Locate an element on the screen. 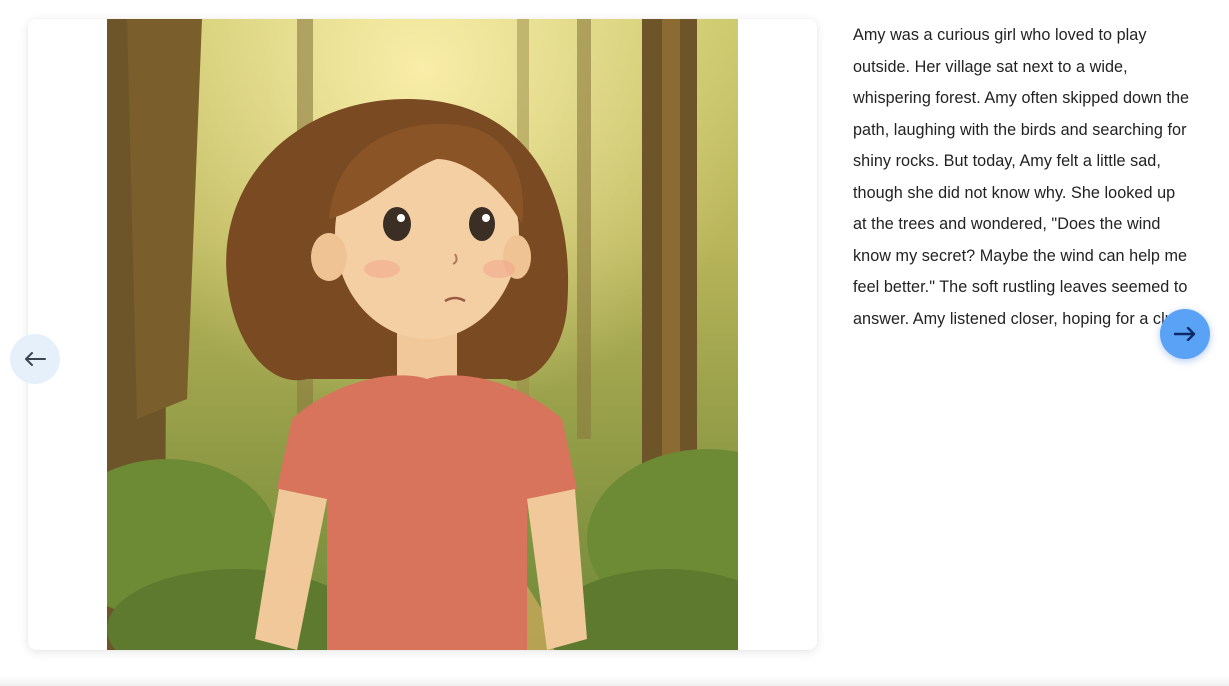  arrow-left-icon is located at coordinates (35, 359).